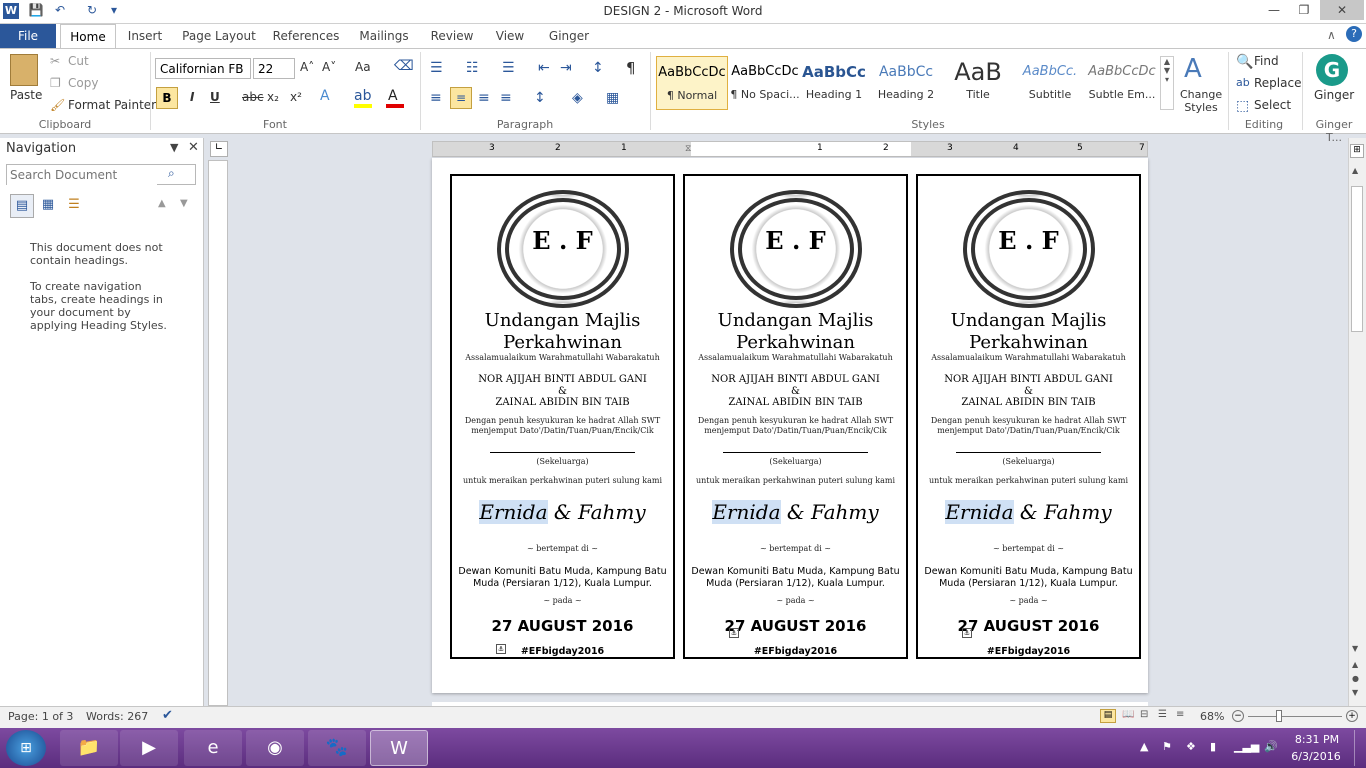 The height and width of the screenshot is (768, 1366). What do you see at coordinates (461, 98) in the screenshot?
I see `align-center-icon: ≡` at bounding box center [461, 98].